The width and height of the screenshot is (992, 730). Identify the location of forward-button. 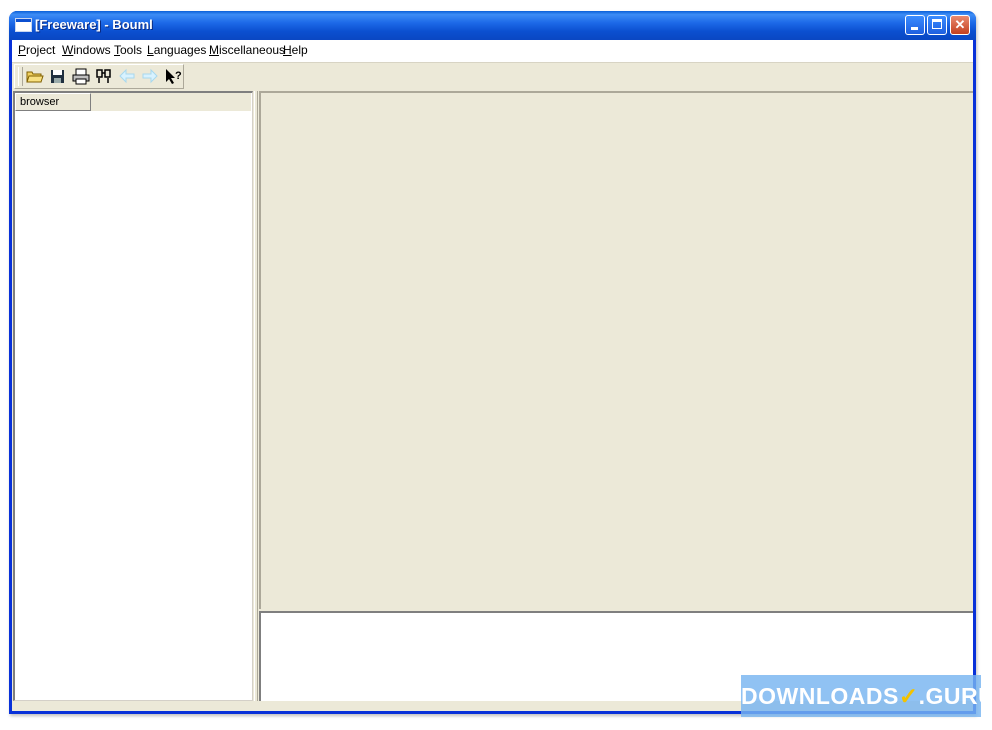
(150, 76).